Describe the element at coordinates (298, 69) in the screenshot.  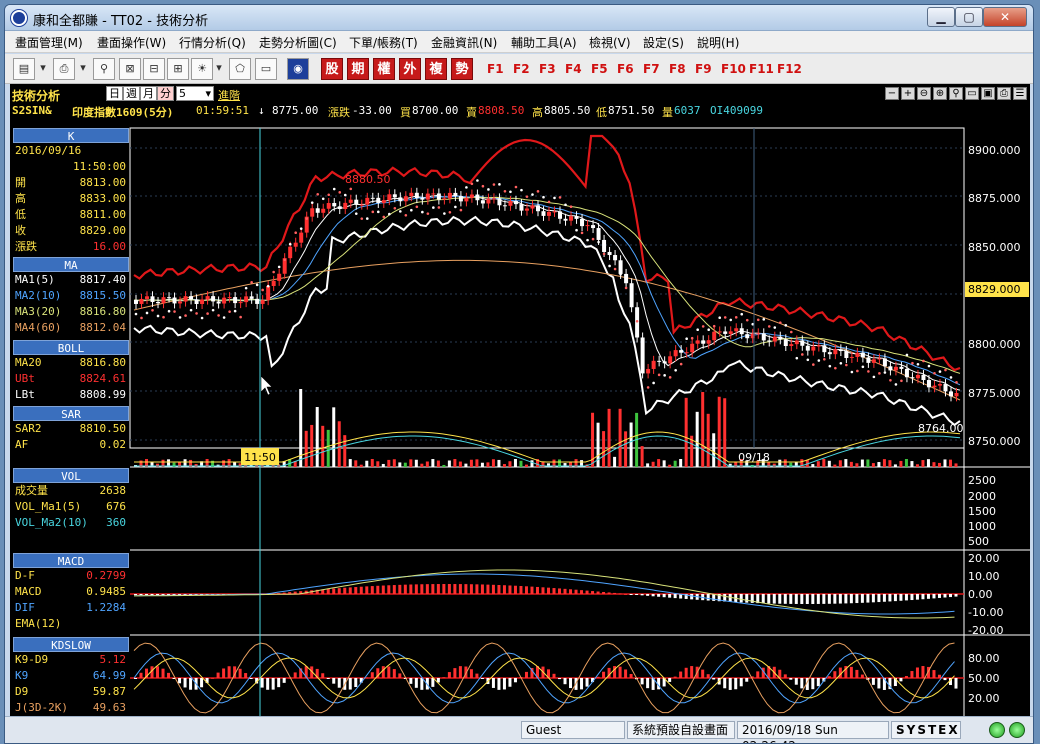
I see `brand-logo-icon: ◉` at that location.